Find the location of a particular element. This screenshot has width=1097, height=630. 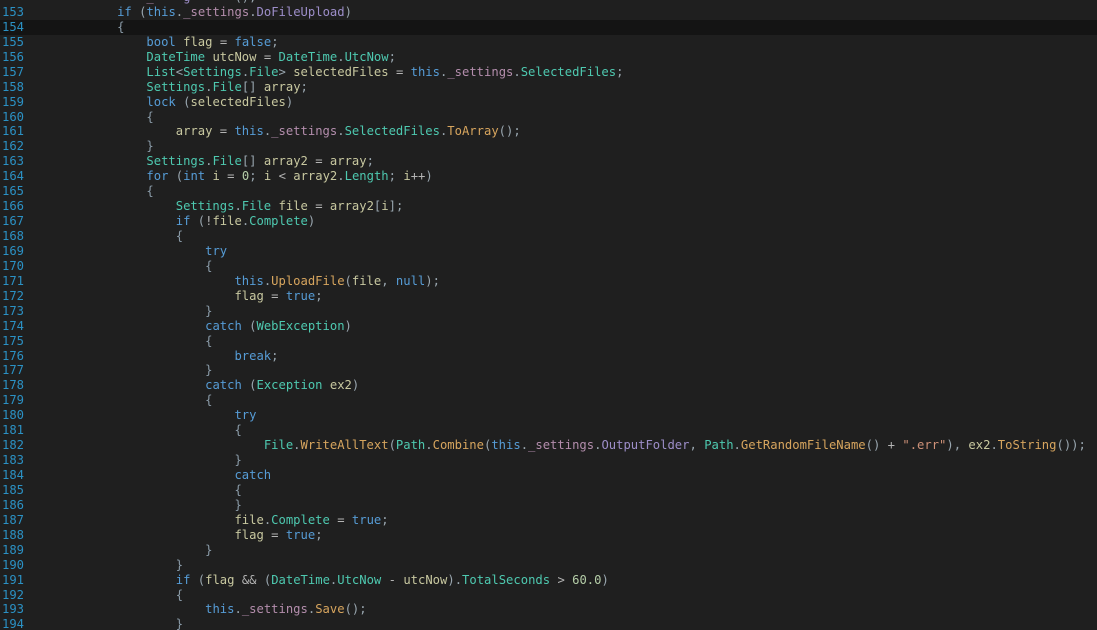

code-line: 189 } is located at coordinates (548, 550).